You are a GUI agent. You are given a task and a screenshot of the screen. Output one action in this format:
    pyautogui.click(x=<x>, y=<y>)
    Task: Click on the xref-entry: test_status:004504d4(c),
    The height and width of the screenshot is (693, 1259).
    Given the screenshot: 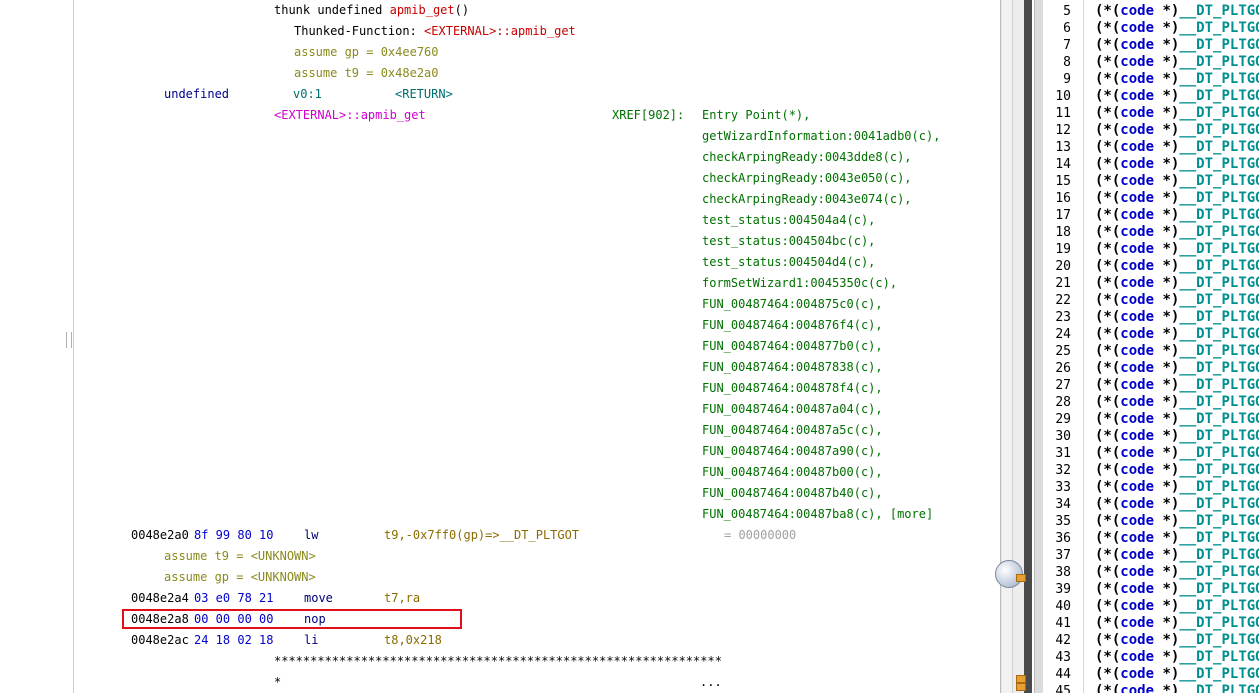 What is the action you would take?
    pyautogui.click(x=788, y=262)
    